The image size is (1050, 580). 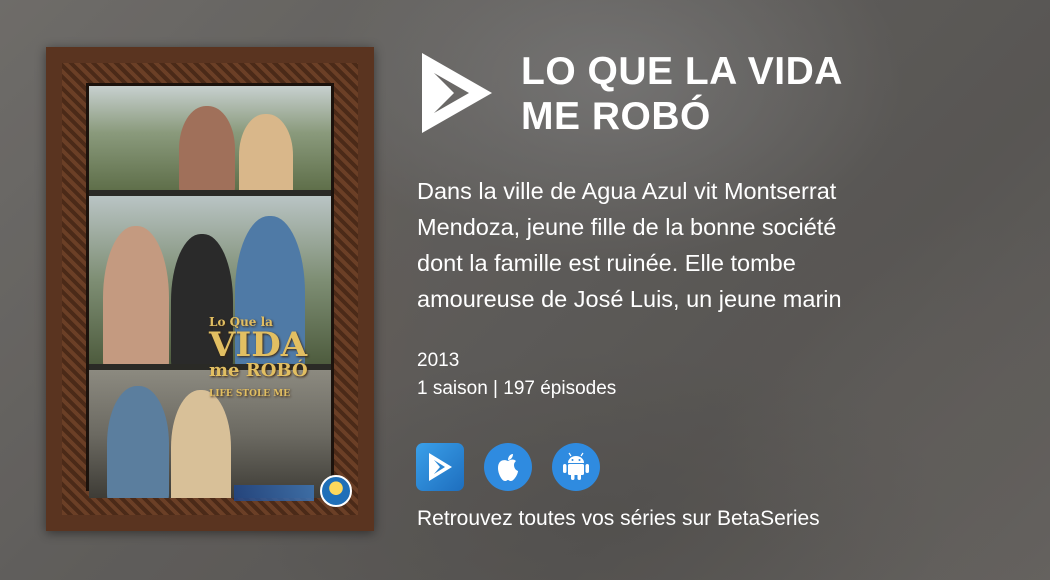 I want to click on page-title: LO QUE LA VIDA ME ROBÓ, so click(x=771, y=94).